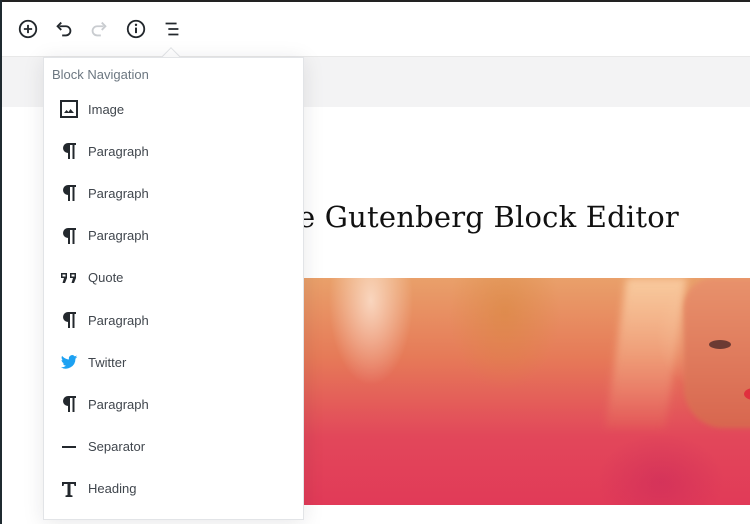  I want to click on nav-item-label: Separator, so click(117, 447).